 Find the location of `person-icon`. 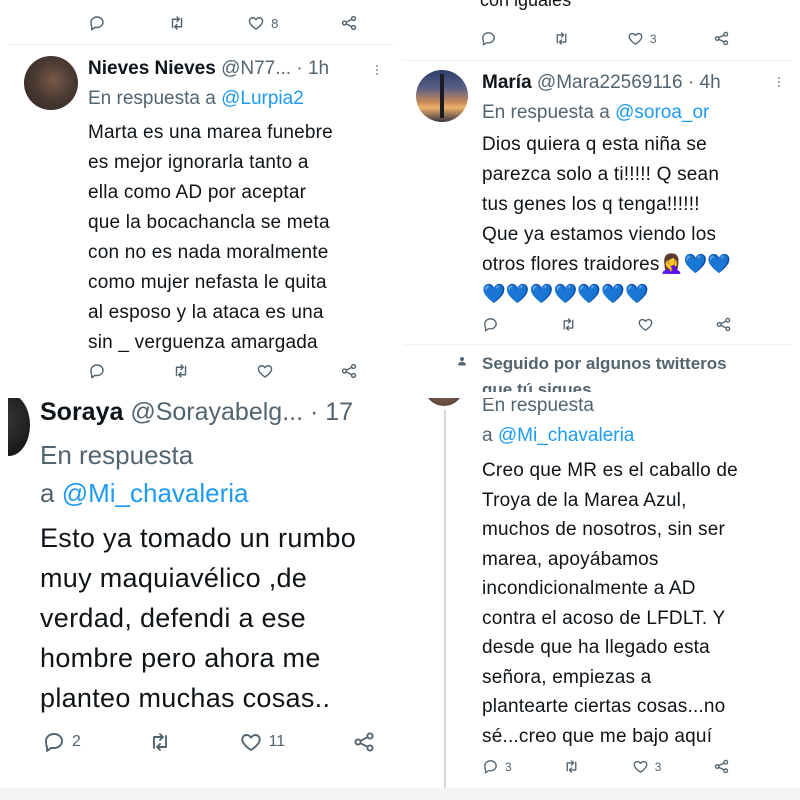

person-icon is located at coordinates (462, 363).